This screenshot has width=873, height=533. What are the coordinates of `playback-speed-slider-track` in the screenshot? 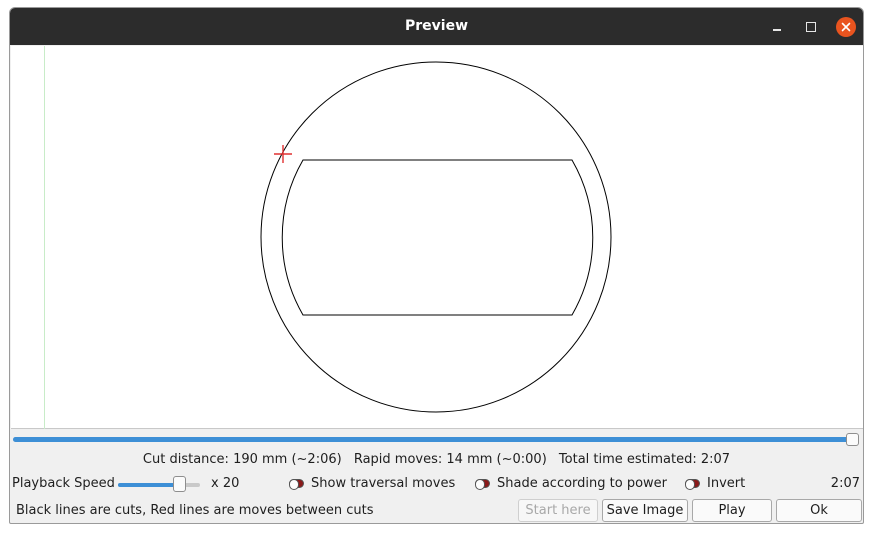 It's located at (159, 485).